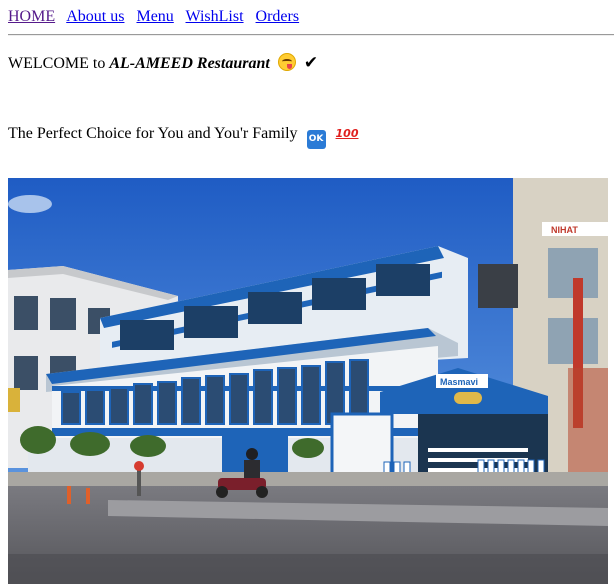  Describe the element at coordinates (31, 16) in the screenshot. I see `nav-link-home: HOME` at that location.